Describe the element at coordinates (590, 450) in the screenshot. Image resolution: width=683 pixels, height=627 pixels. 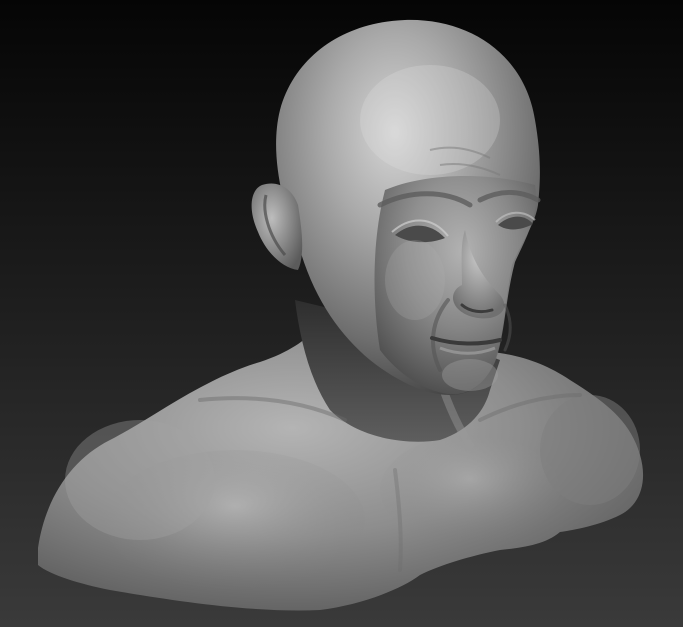
I see `right-shoulder` at that location.